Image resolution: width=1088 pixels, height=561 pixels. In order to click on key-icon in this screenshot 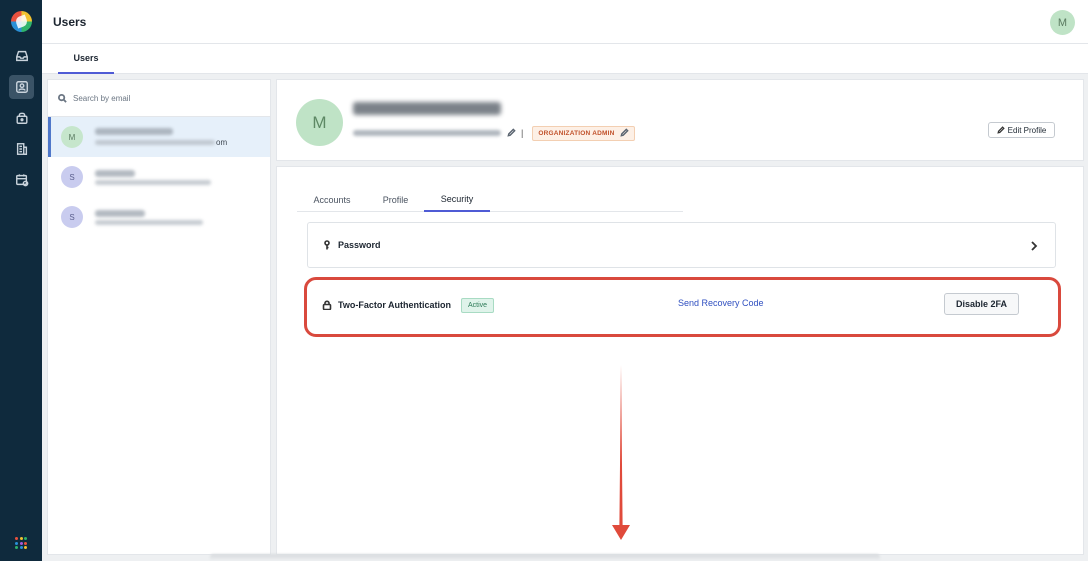, I will do `click(327, 245)`.